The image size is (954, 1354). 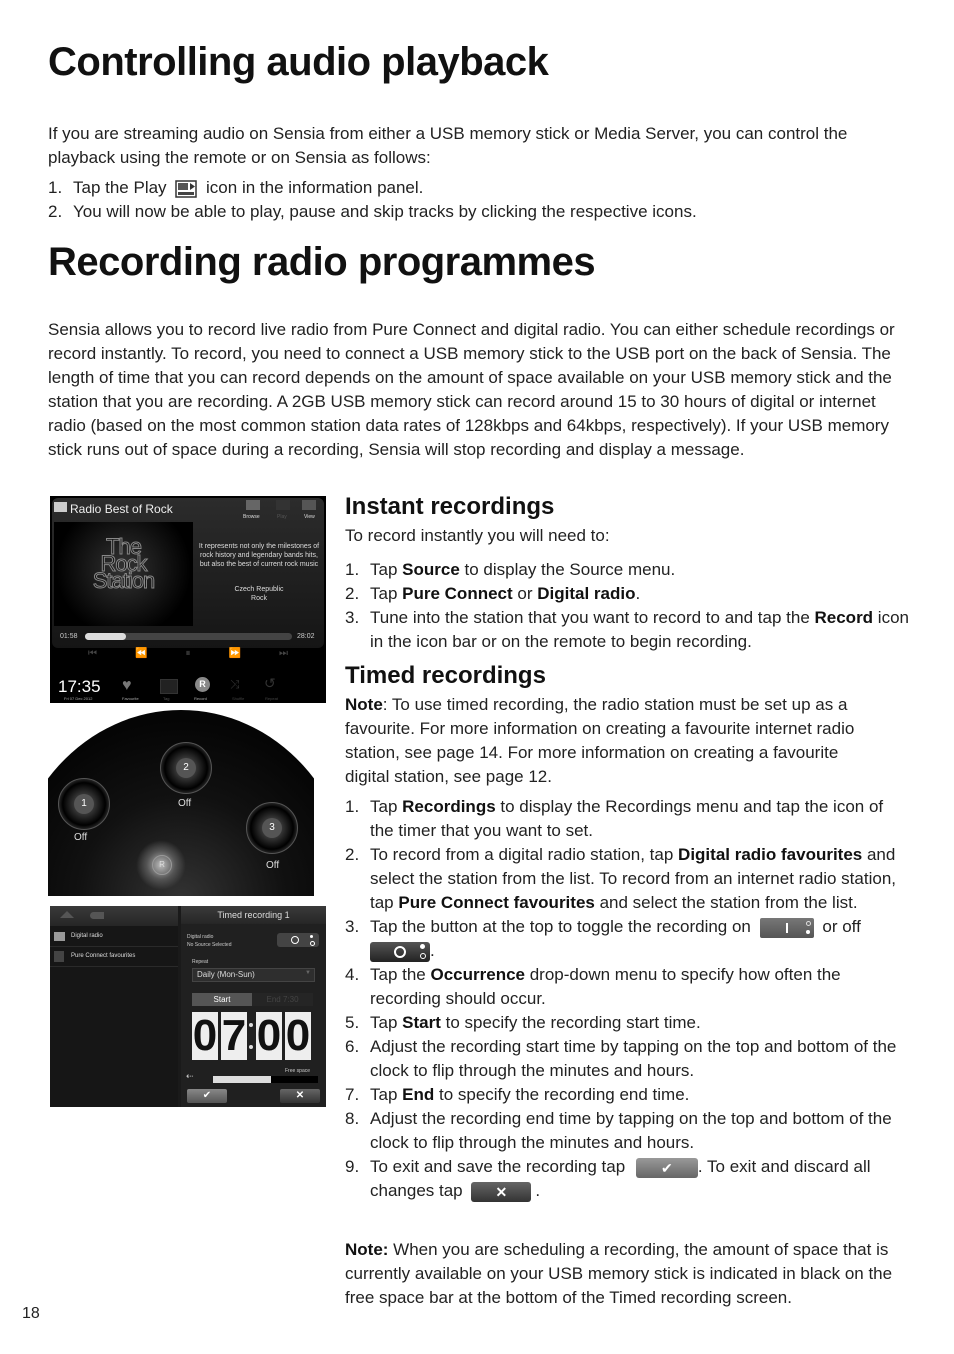 What do you see at coordinates (209, 945) in the screenshot?
I see `source-value: No Source Selected` at bounding box center [209, 945].